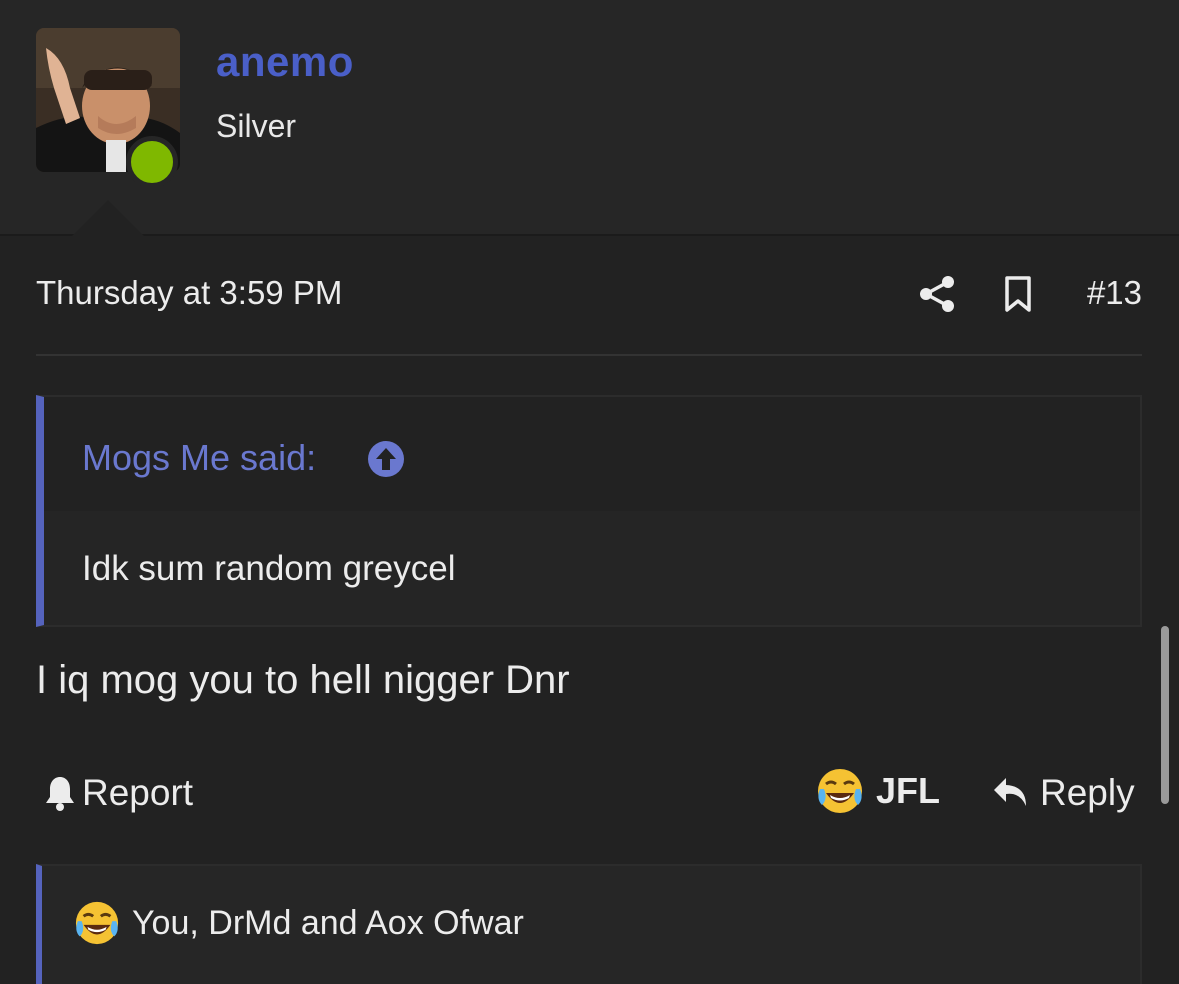  I want to click on post-date: Thursday at 3:59 PM, so click(189, 293).